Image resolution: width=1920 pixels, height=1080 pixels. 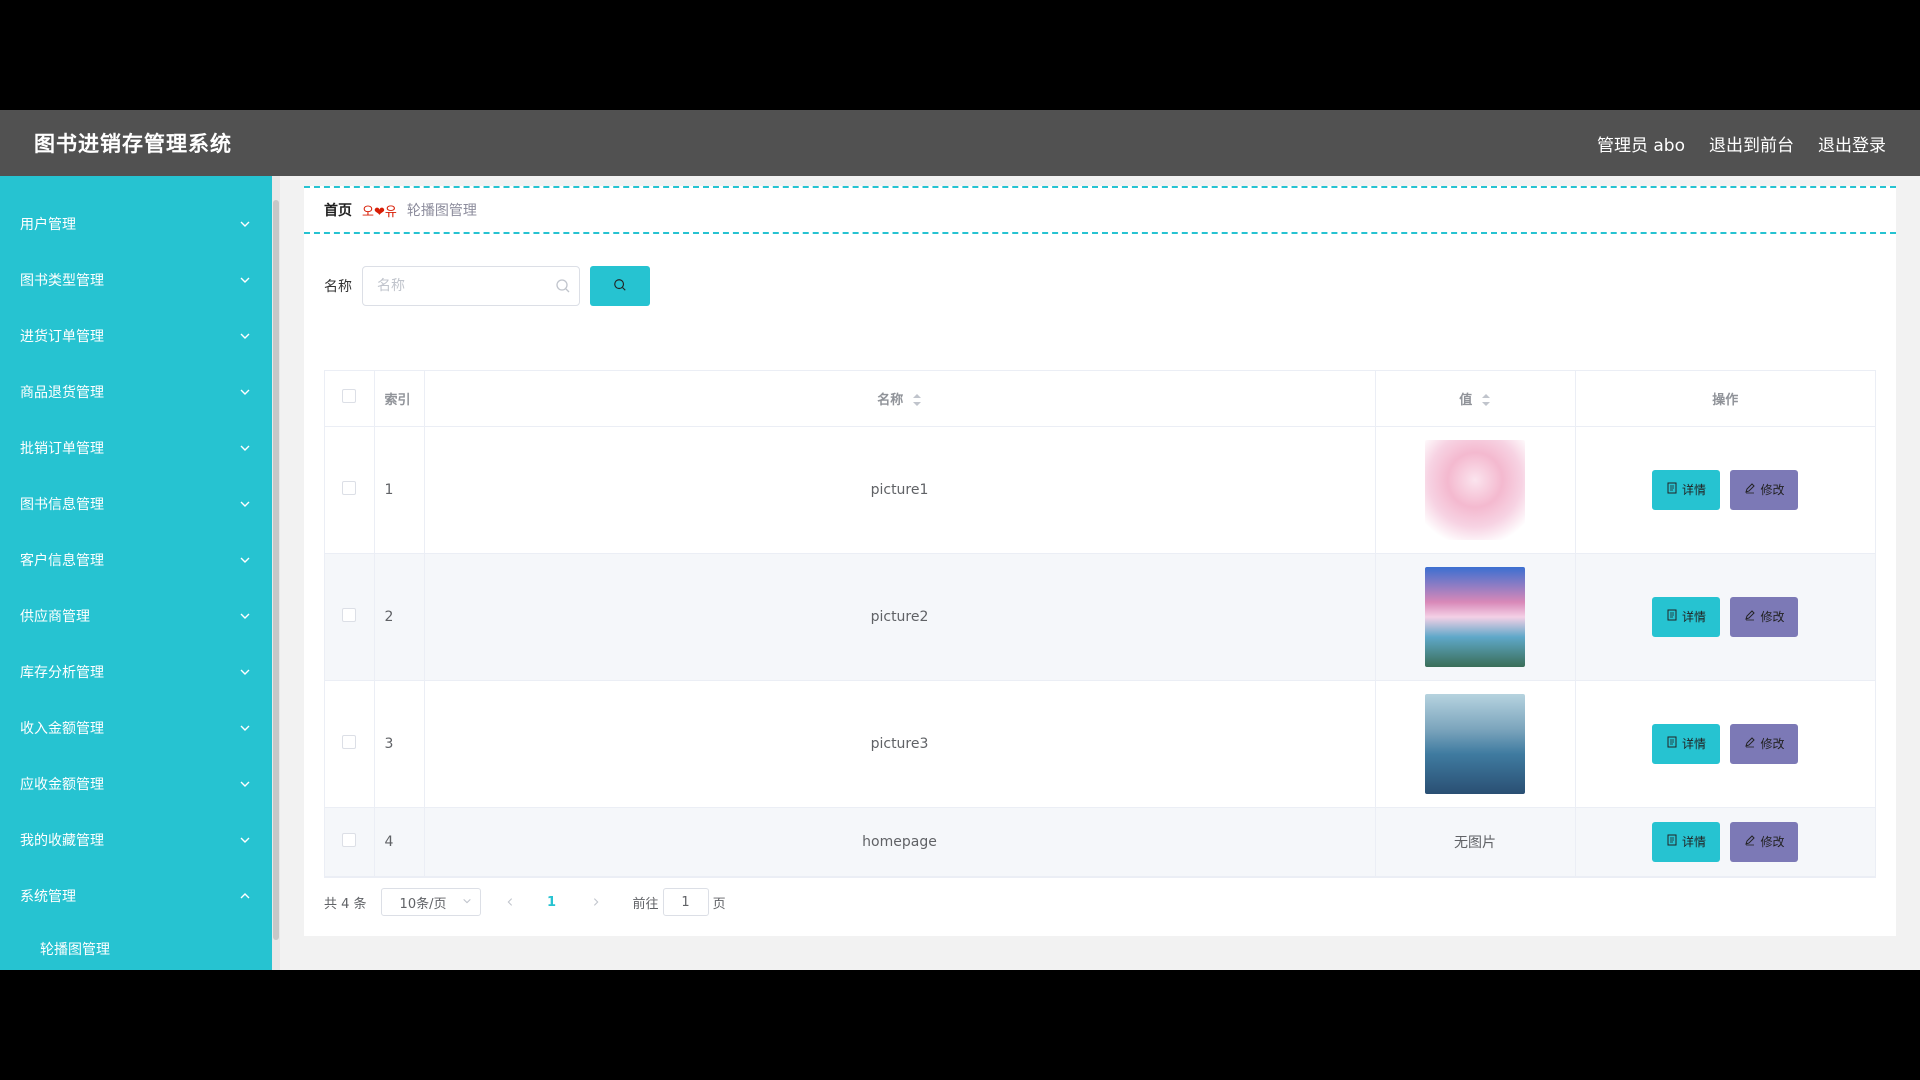 What do you see at coordinates (620, 286) in the screenshot?
I see `search-button` at bounding box center [620, 286].